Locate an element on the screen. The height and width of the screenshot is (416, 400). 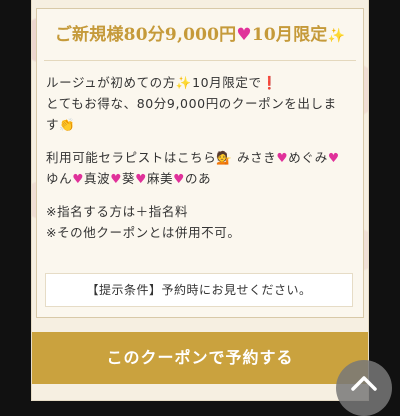
therapist-line-2: ゆん♥真波♥葵♥麻美♥のあ is located at coordinates (202, 178).